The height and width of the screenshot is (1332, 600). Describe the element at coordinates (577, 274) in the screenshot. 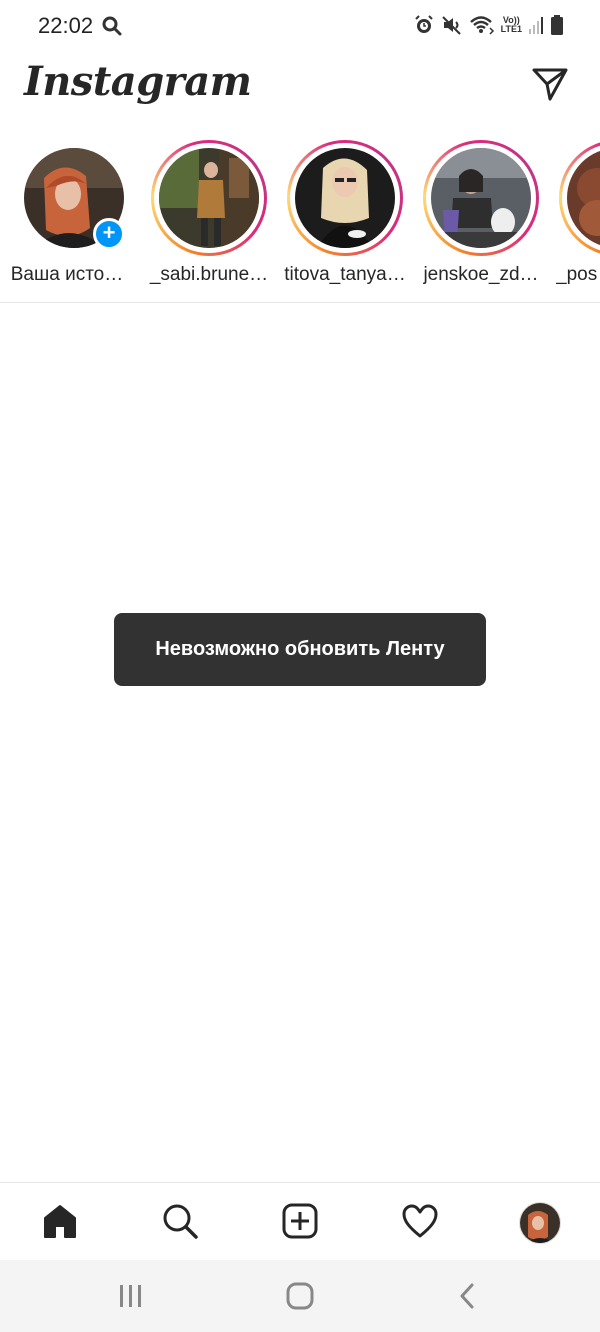

I see `story-label: _pos` at that location.